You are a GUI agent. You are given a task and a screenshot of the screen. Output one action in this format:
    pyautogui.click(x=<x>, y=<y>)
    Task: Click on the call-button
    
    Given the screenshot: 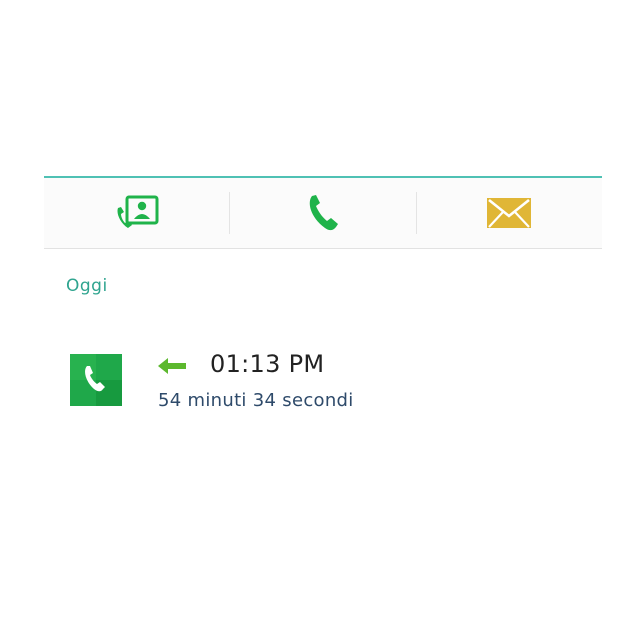 What is the action you would take?
    pyautogui.click(x=322, y=213)
    